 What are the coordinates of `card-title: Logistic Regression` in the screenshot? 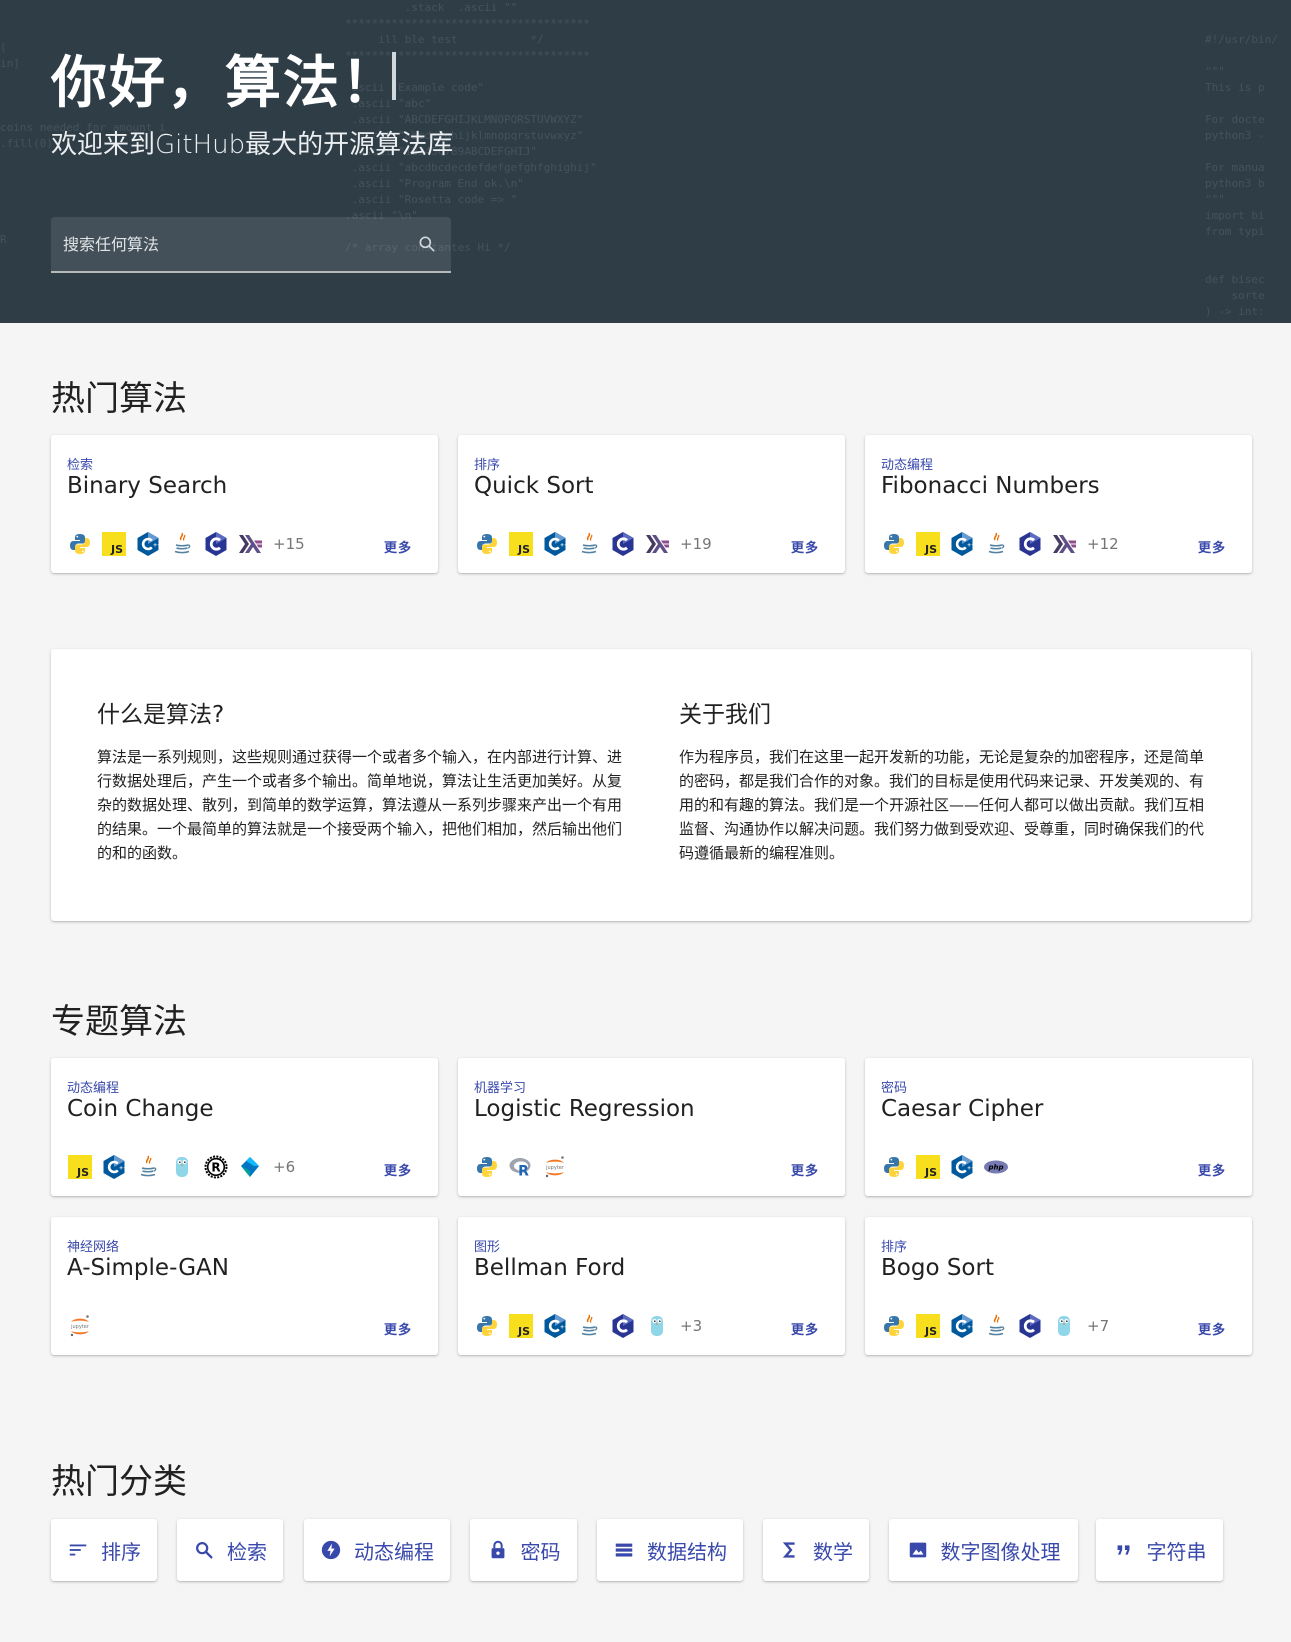 It's located at (584, 1109).